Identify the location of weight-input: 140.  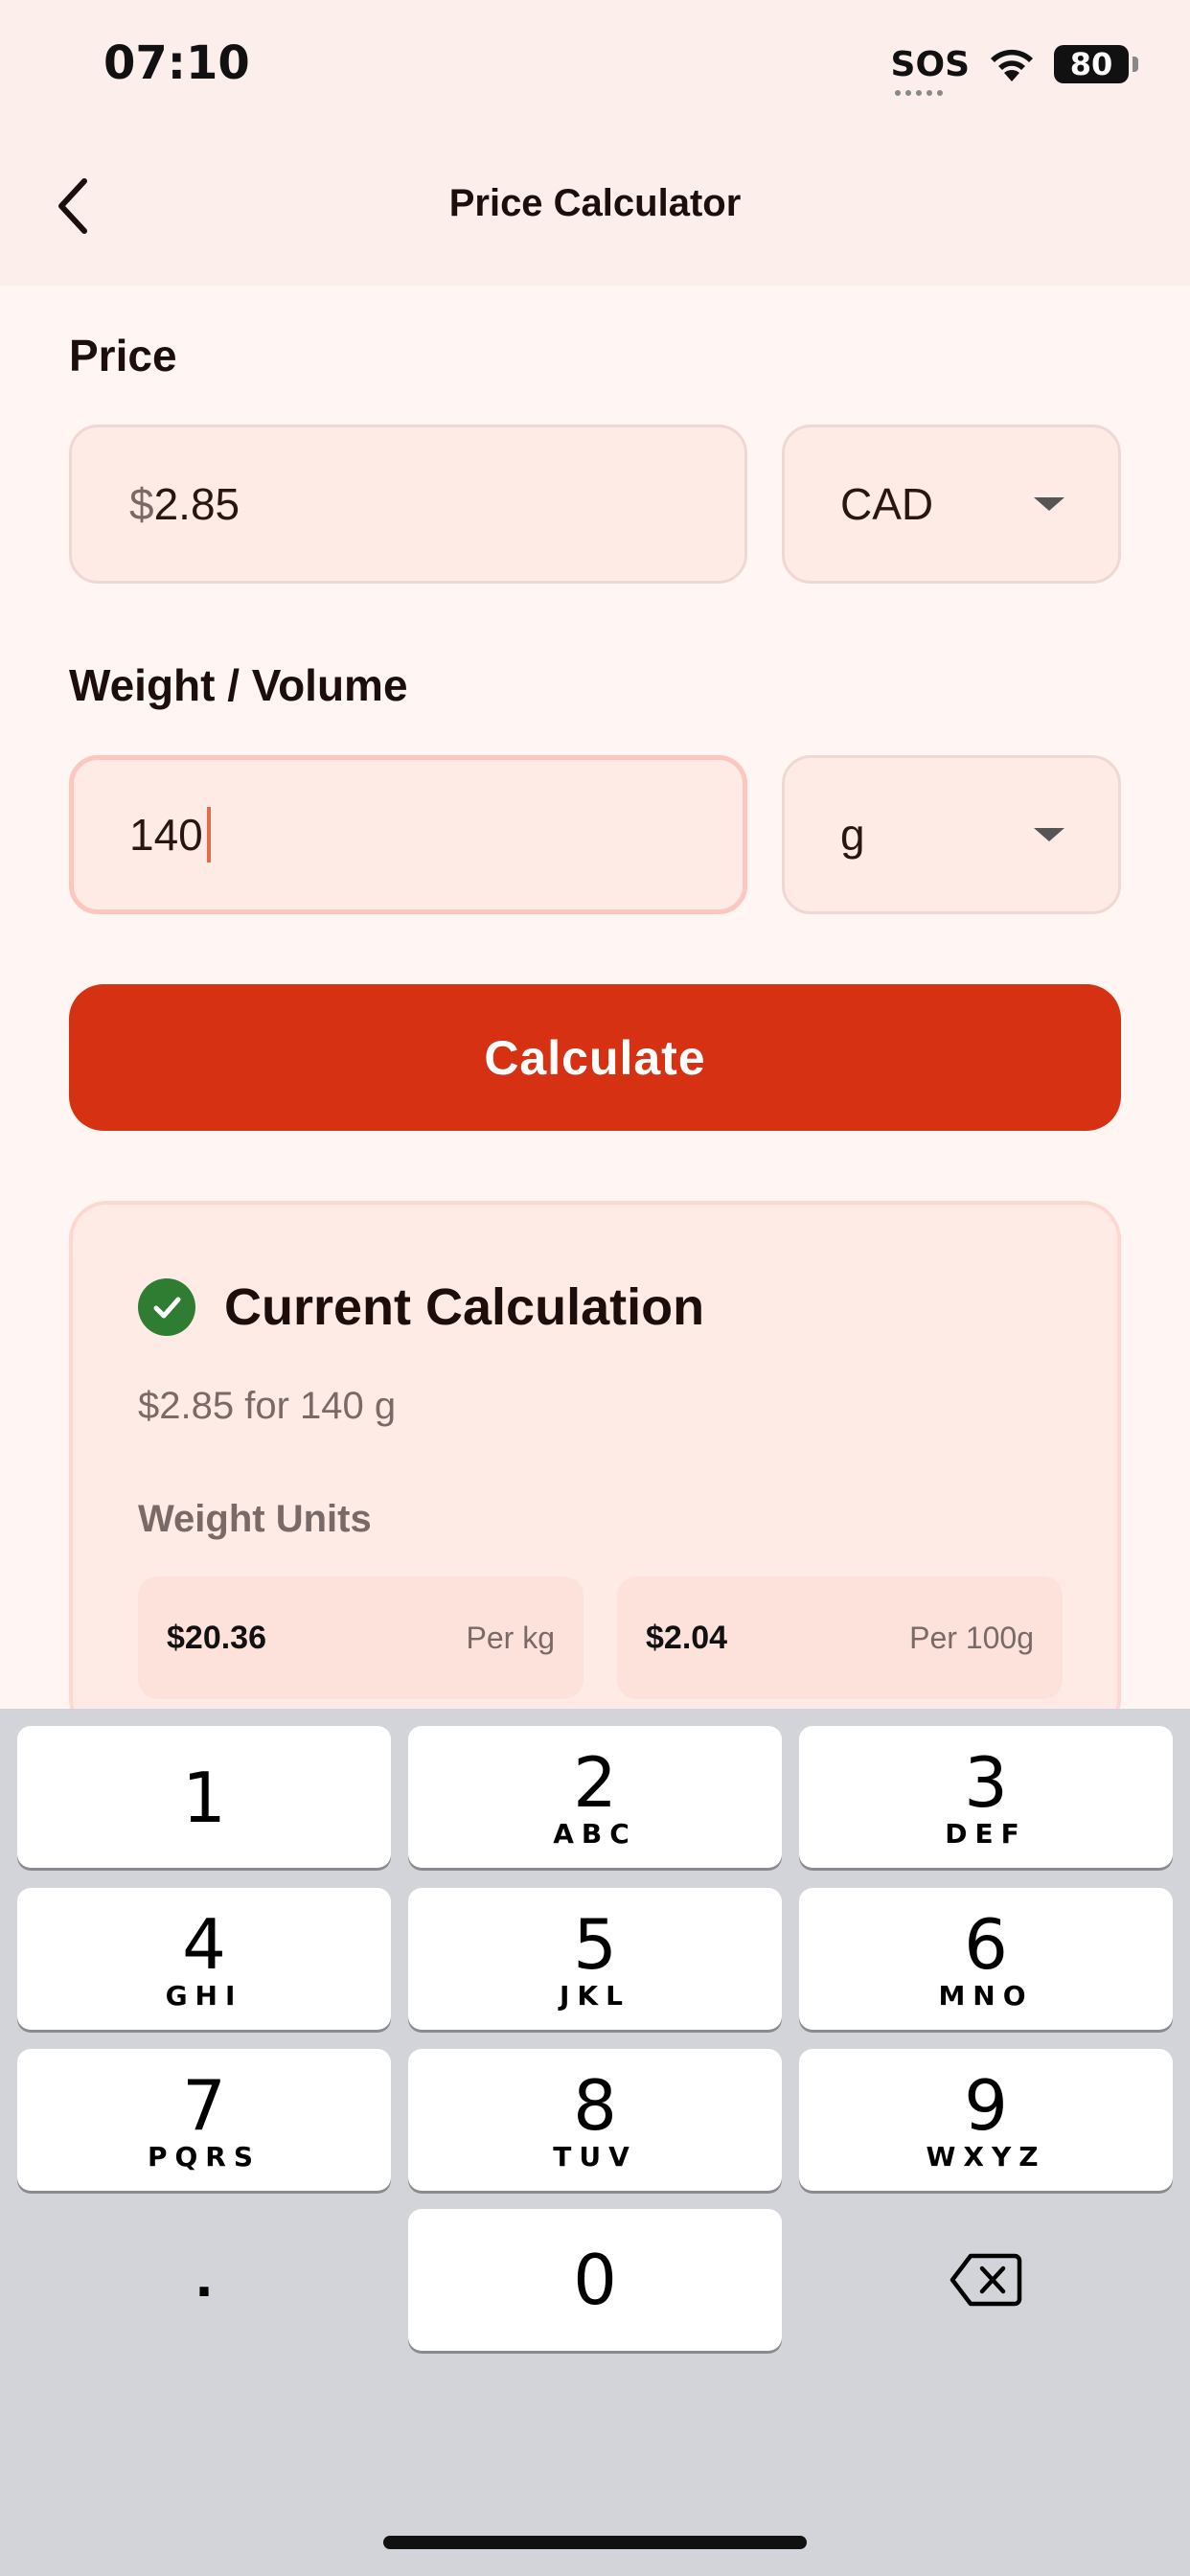
(408, 834).